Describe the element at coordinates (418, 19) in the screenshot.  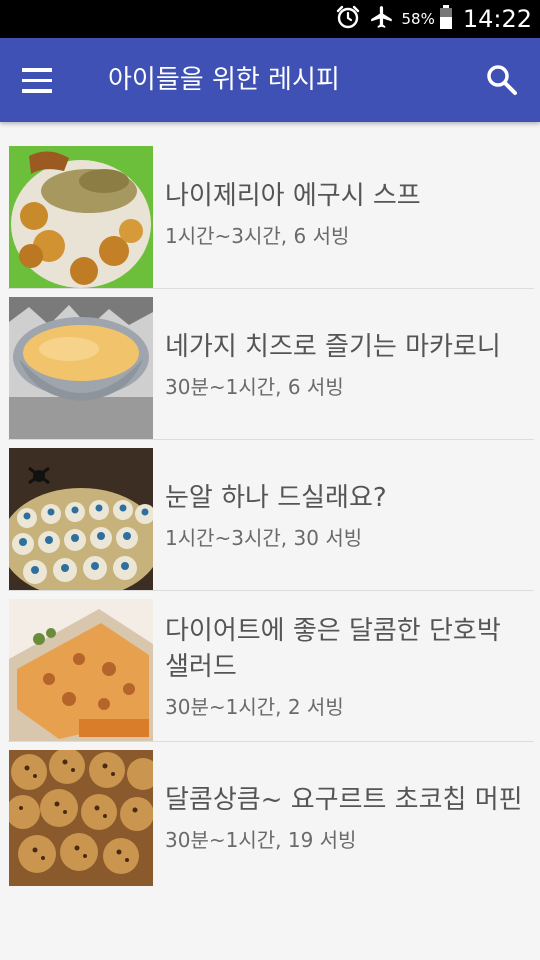
I see `battery-percent: 58%` at that location.